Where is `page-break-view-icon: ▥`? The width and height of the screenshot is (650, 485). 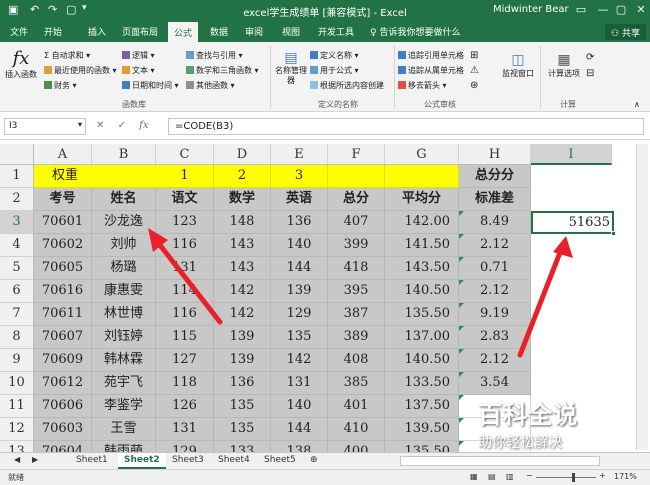 page-break-view-icon: ▥ is located at coordinates (510, 476).